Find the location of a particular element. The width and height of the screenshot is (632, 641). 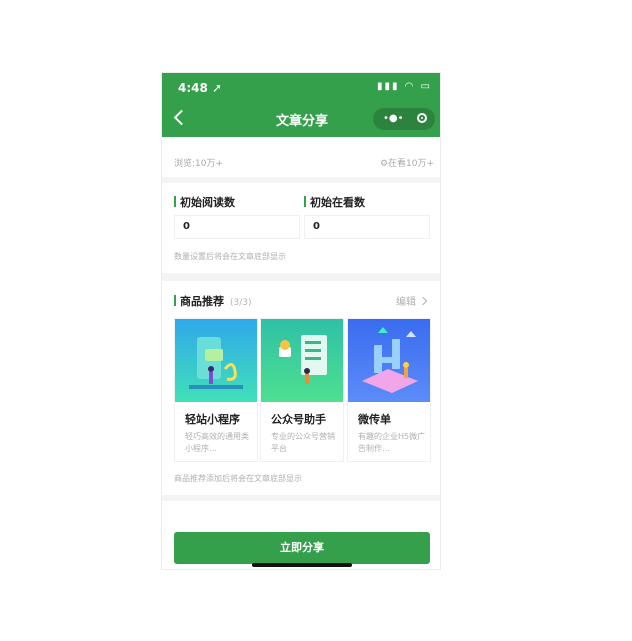

qingzhan-illustration is located at coordinates (216, 360).